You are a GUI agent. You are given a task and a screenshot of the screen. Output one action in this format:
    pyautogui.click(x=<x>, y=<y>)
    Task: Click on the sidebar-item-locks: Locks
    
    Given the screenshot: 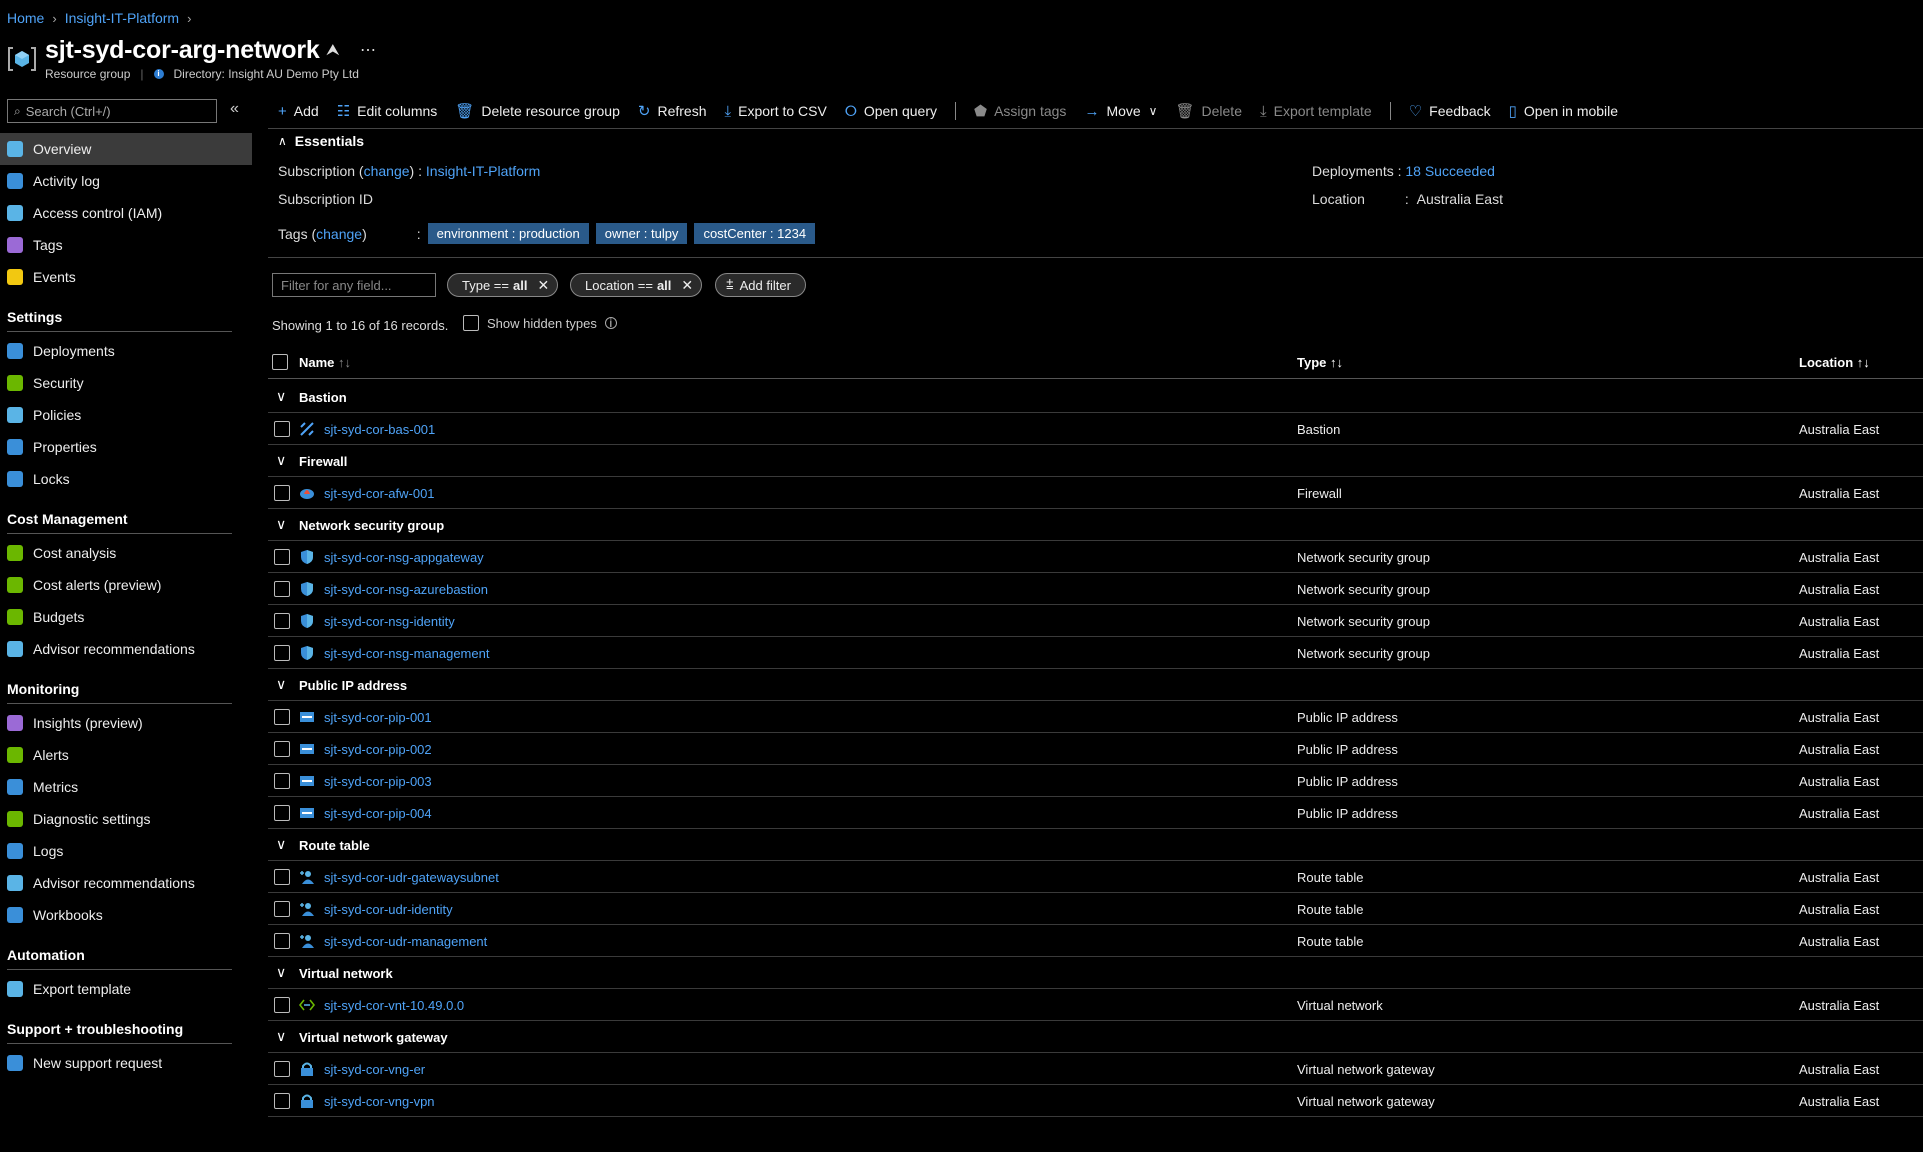 What is the action you would take?
    pyautogui.click(x=126, y=479)
    